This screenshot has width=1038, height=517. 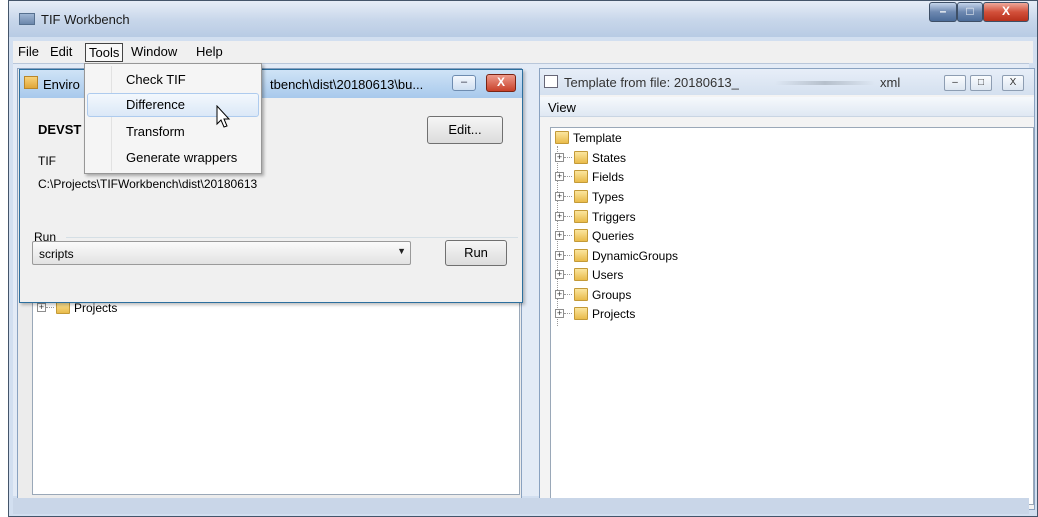 I want to click on mouse-cursor-icon, so click(x=223, y=116).